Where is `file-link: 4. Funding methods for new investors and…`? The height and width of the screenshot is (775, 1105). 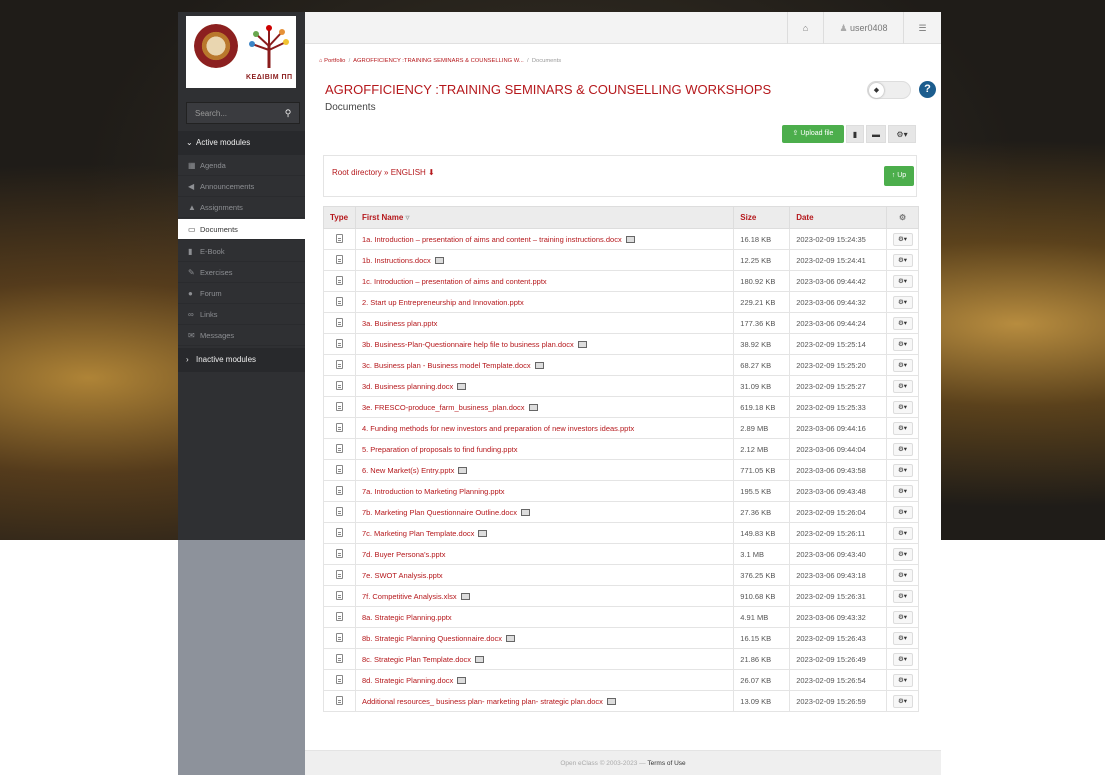
file-link: 4. Funding methods for new investors and… is located at coordinates (544, 428).